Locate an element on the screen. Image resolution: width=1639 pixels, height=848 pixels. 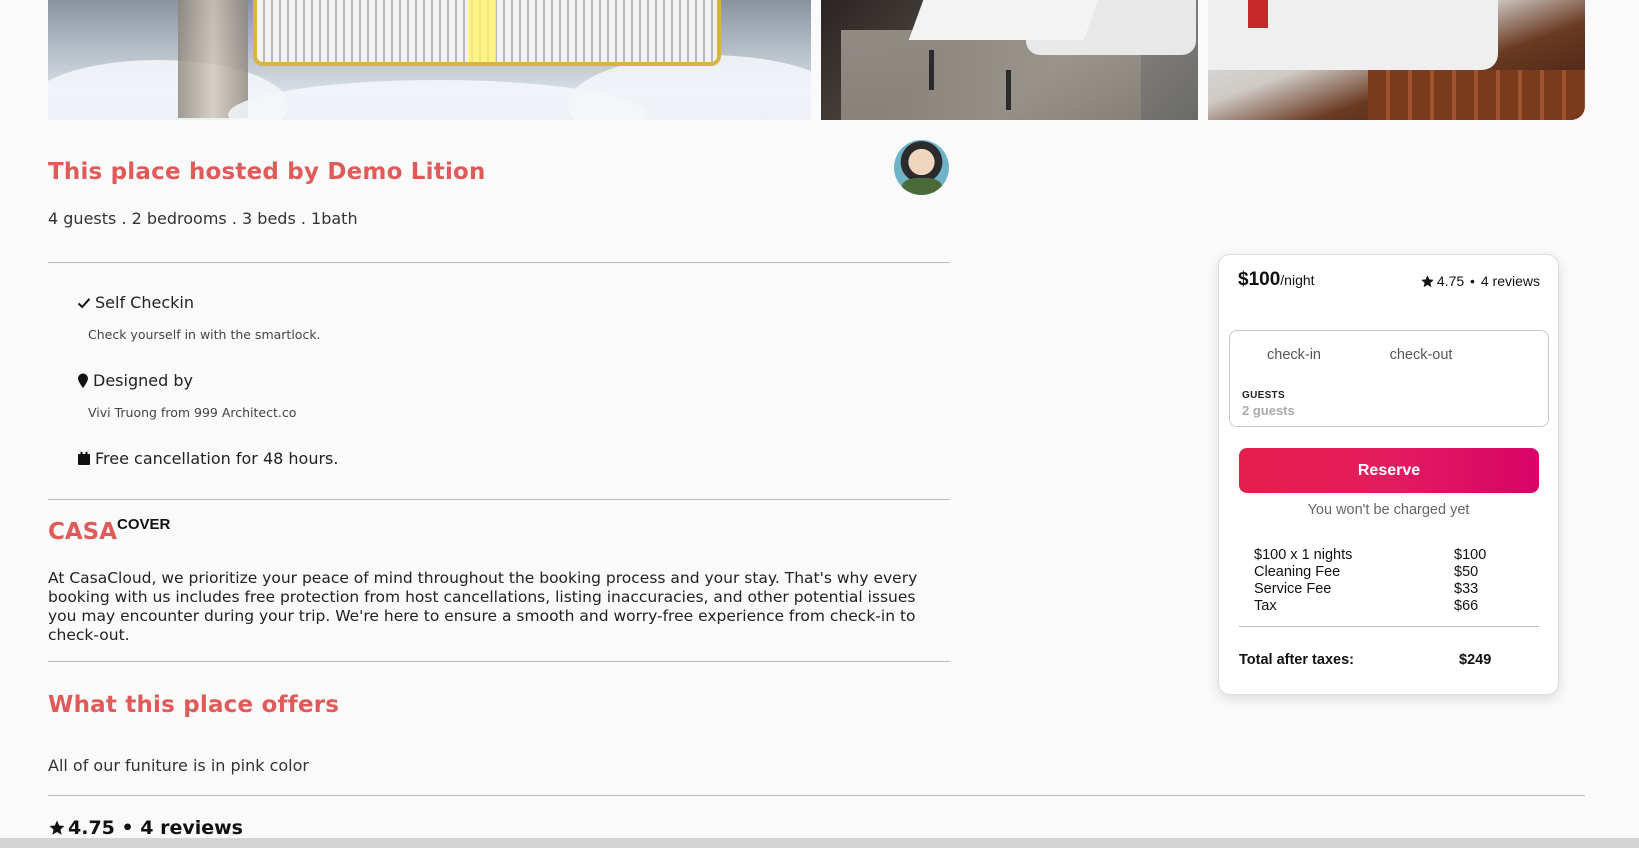
date-picker: check-in check-out is located at coordinates (1389, 354).